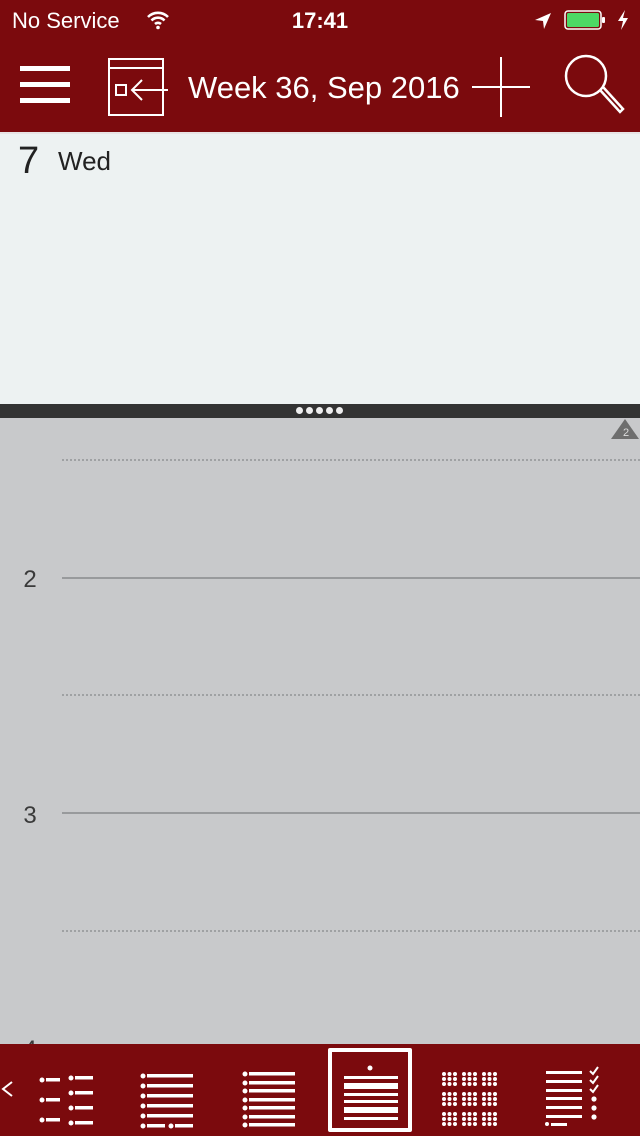  What do you see at coordinates (320, 1090) in the screenshot?
I see `view-toolbar` at bounding box center [320, 1090].